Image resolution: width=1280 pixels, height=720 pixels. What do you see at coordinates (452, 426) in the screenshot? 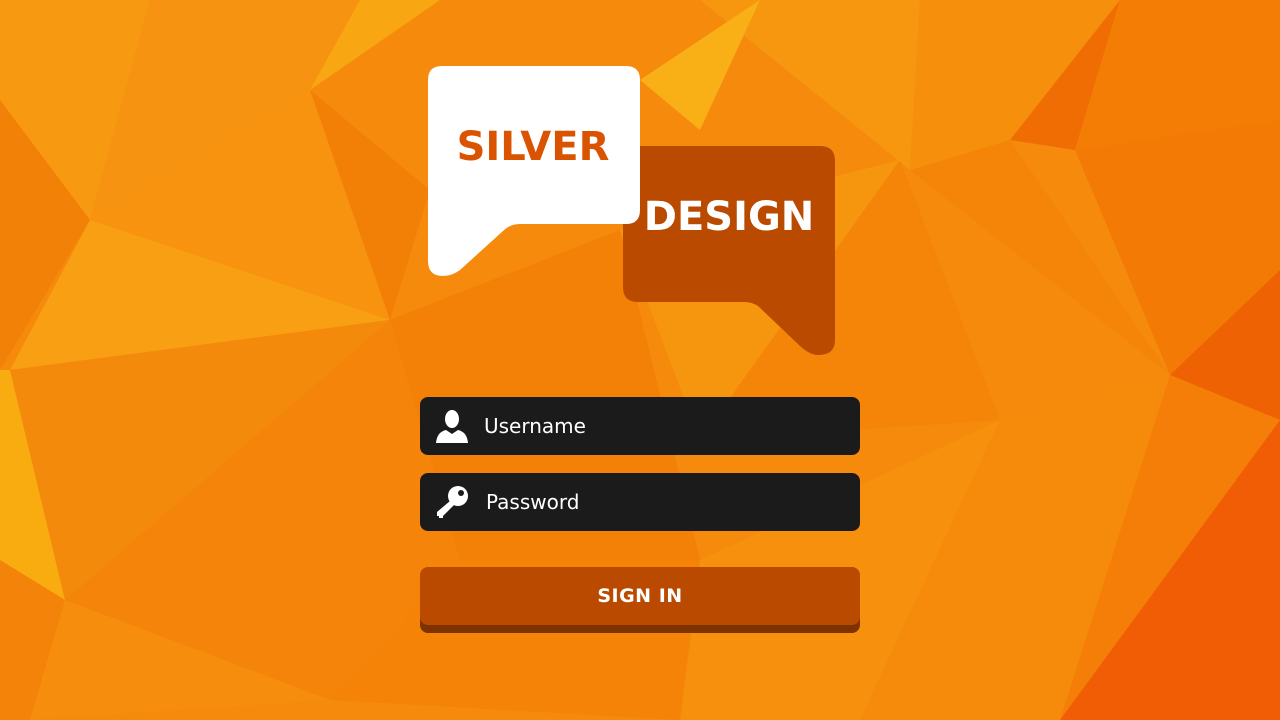
I see `user-icon` at bounding box center [452, 426].